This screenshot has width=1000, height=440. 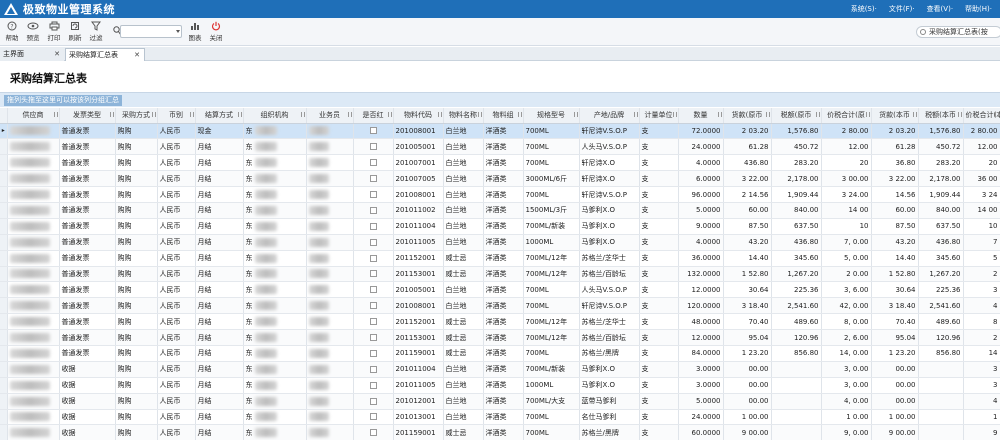 What do you see at coordinates (418, 116) in the screenshot?
I see `column-header: 物料代码` at bounding box center [418, 116].